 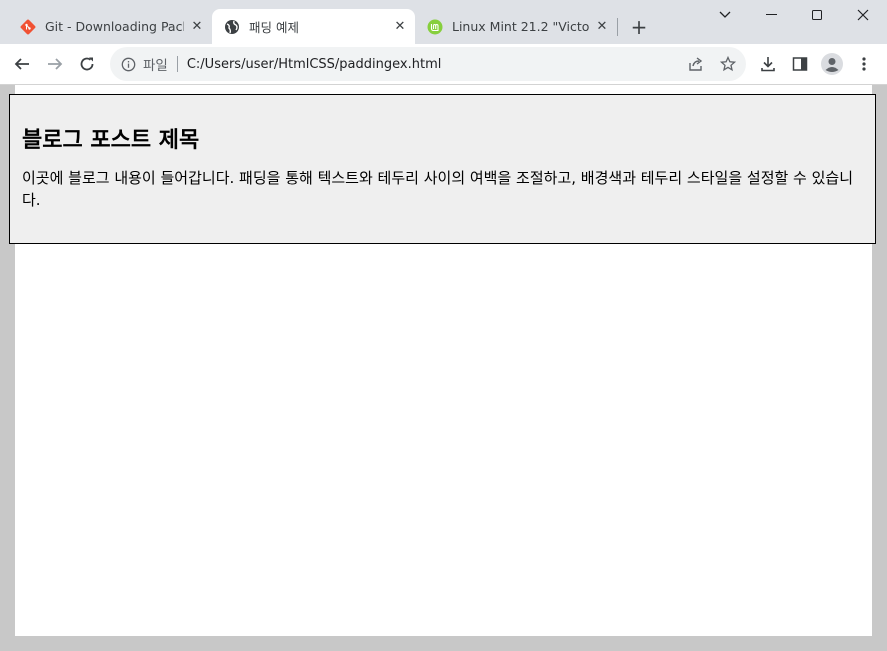 I want to click on close-window-button, so click(x=863, y=15).